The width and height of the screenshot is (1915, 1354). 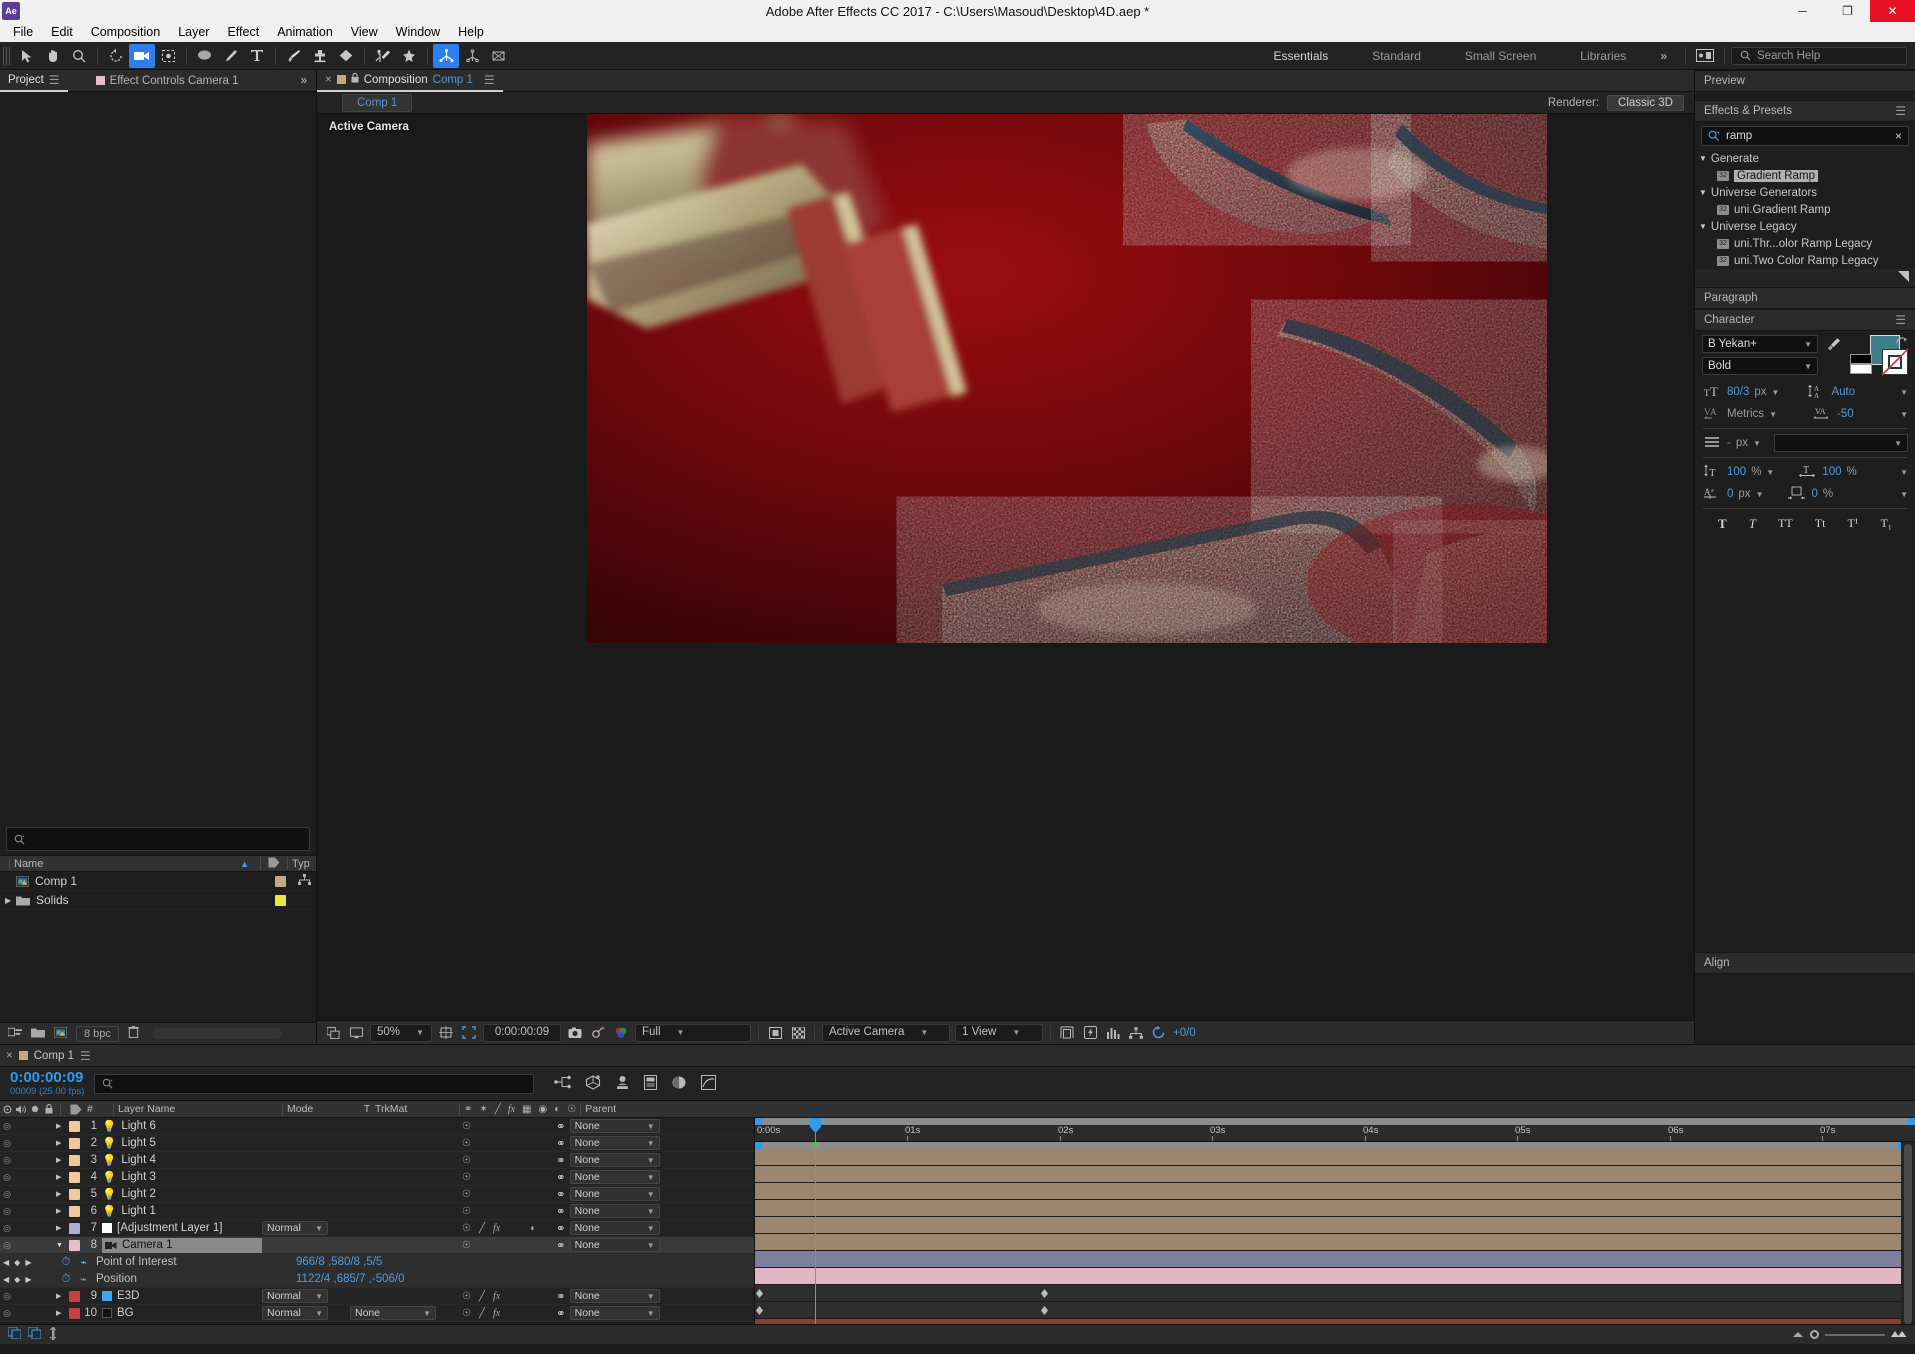 What do you see at coordinates (562, 1083) in the screenshot?
I see `composition-mini-flowchart-icon` at bounding box center [562, 1083].